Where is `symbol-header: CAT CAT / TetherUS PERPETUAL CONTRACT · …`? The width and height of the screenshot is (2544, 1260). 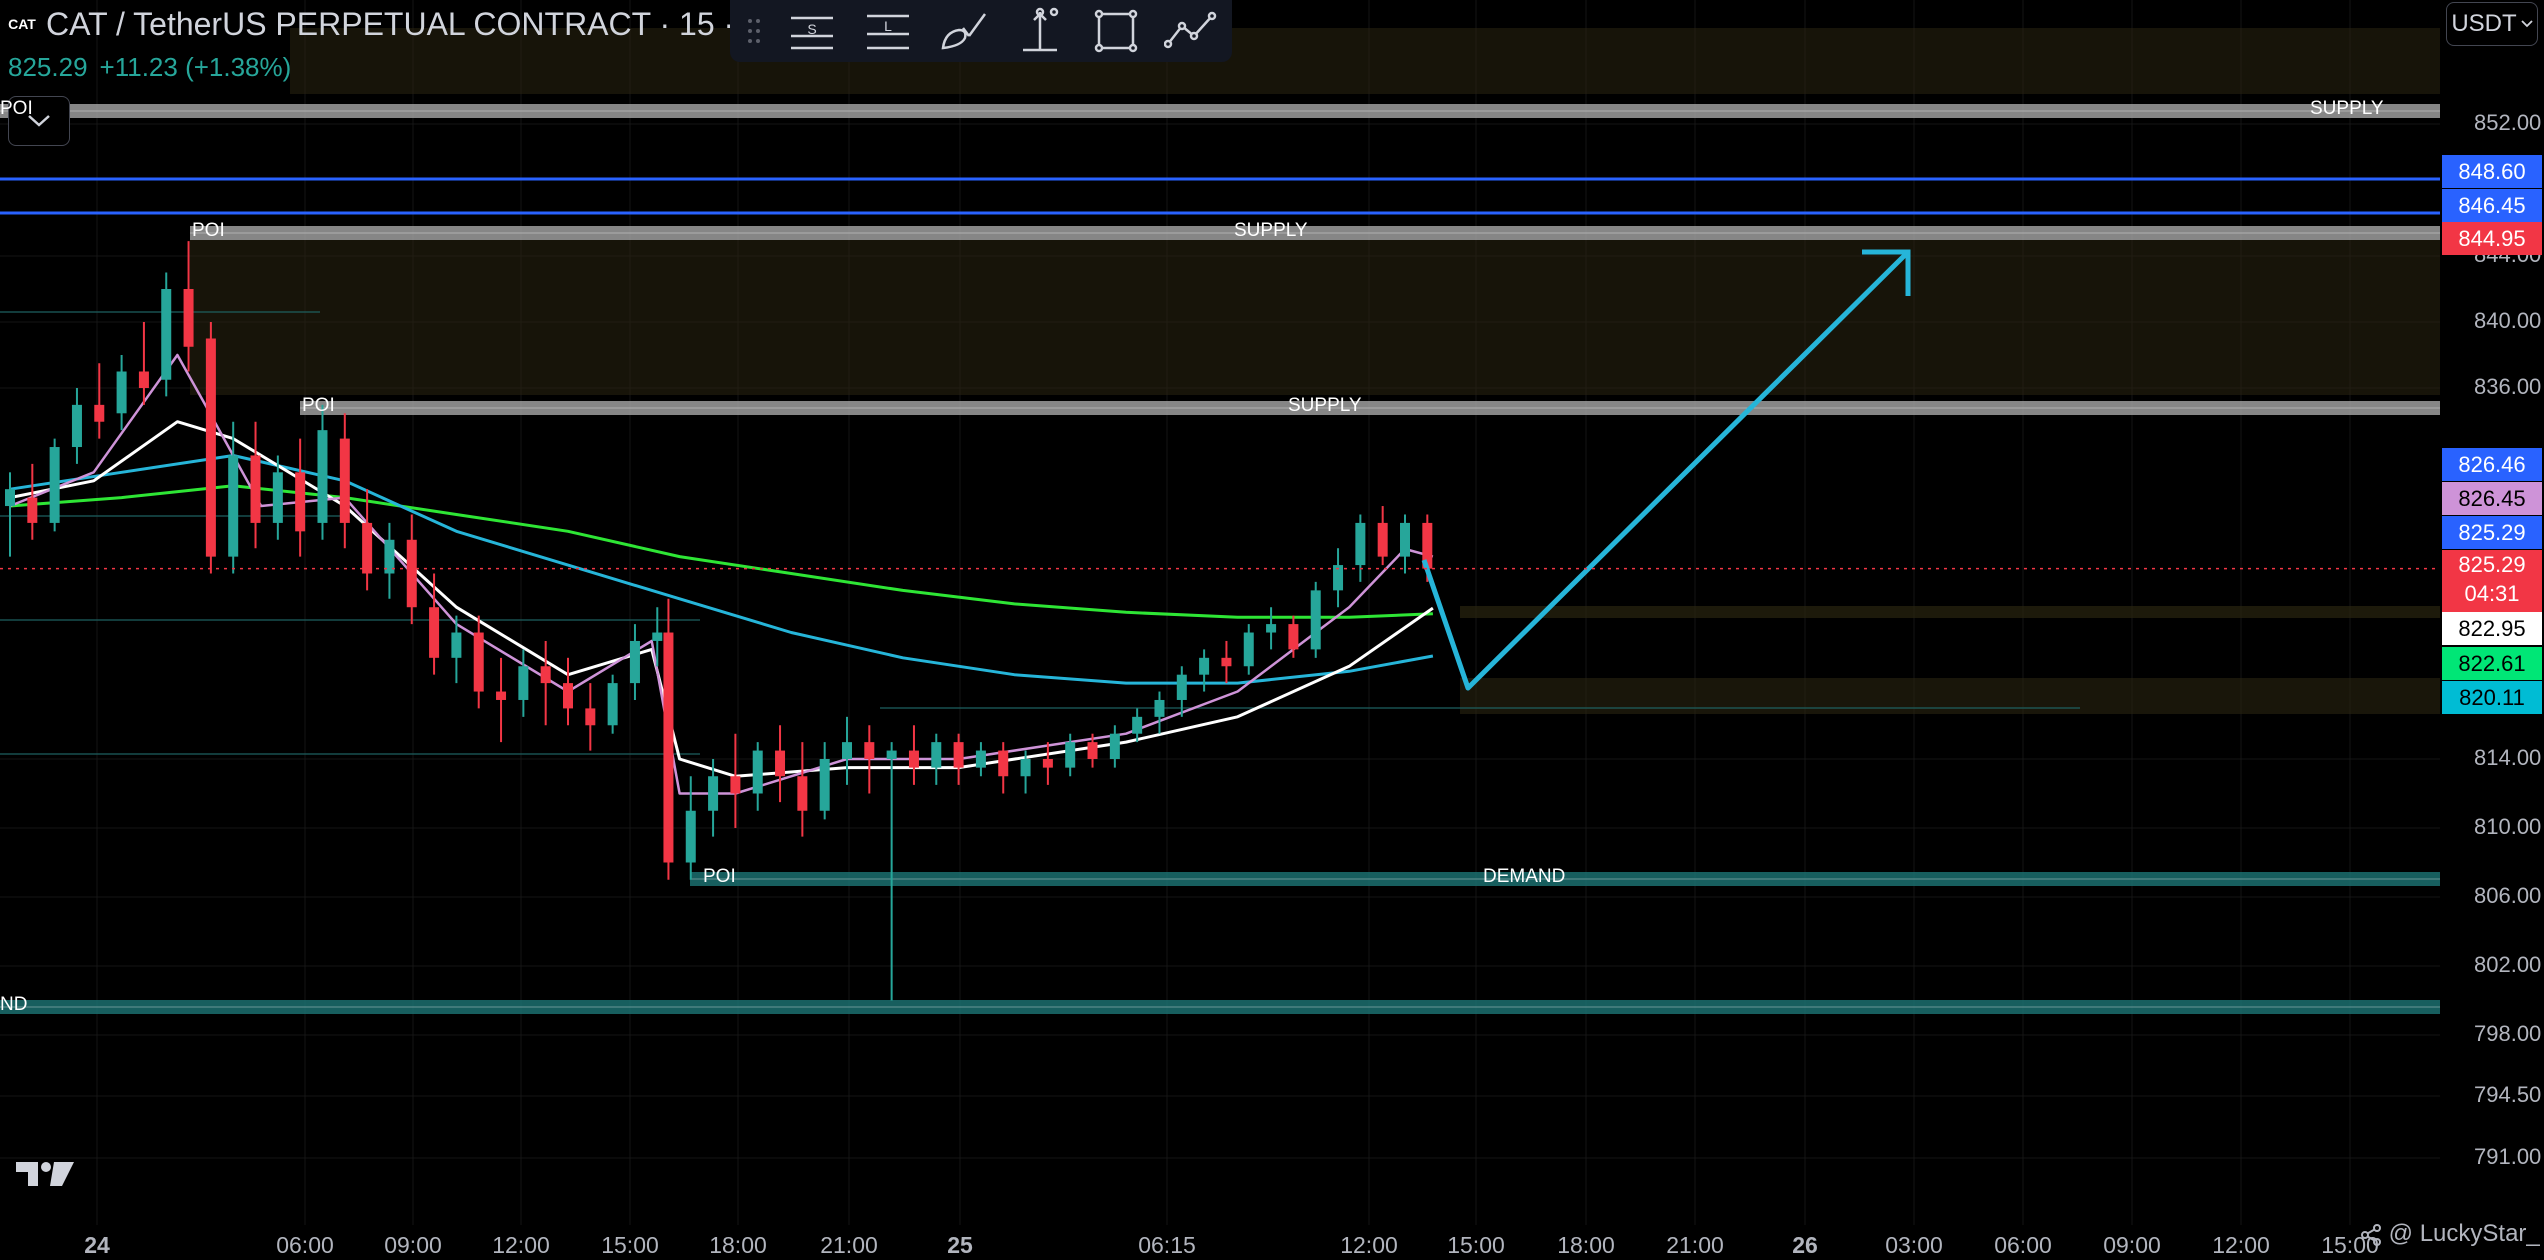 symbol-header: CAT CAT / TetherUS PERPETUAL CONTRACT · … is located at coordinates (386, 24).